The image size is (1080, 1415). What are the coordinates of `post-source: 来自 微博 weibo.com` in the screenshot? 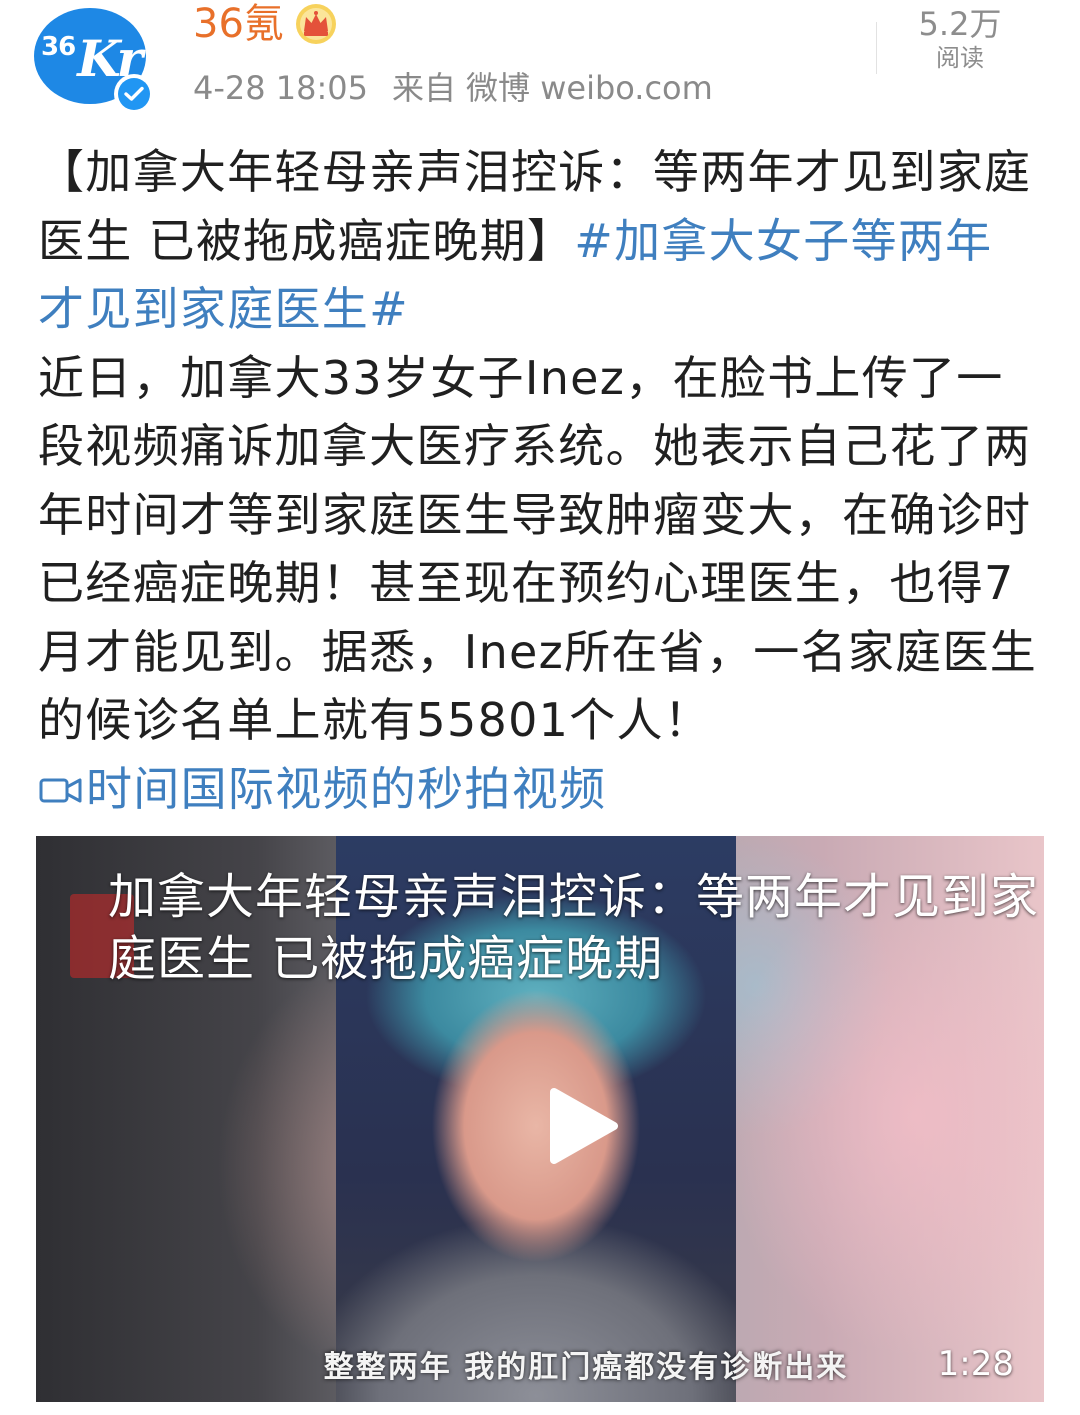 It's located at (552, 88).